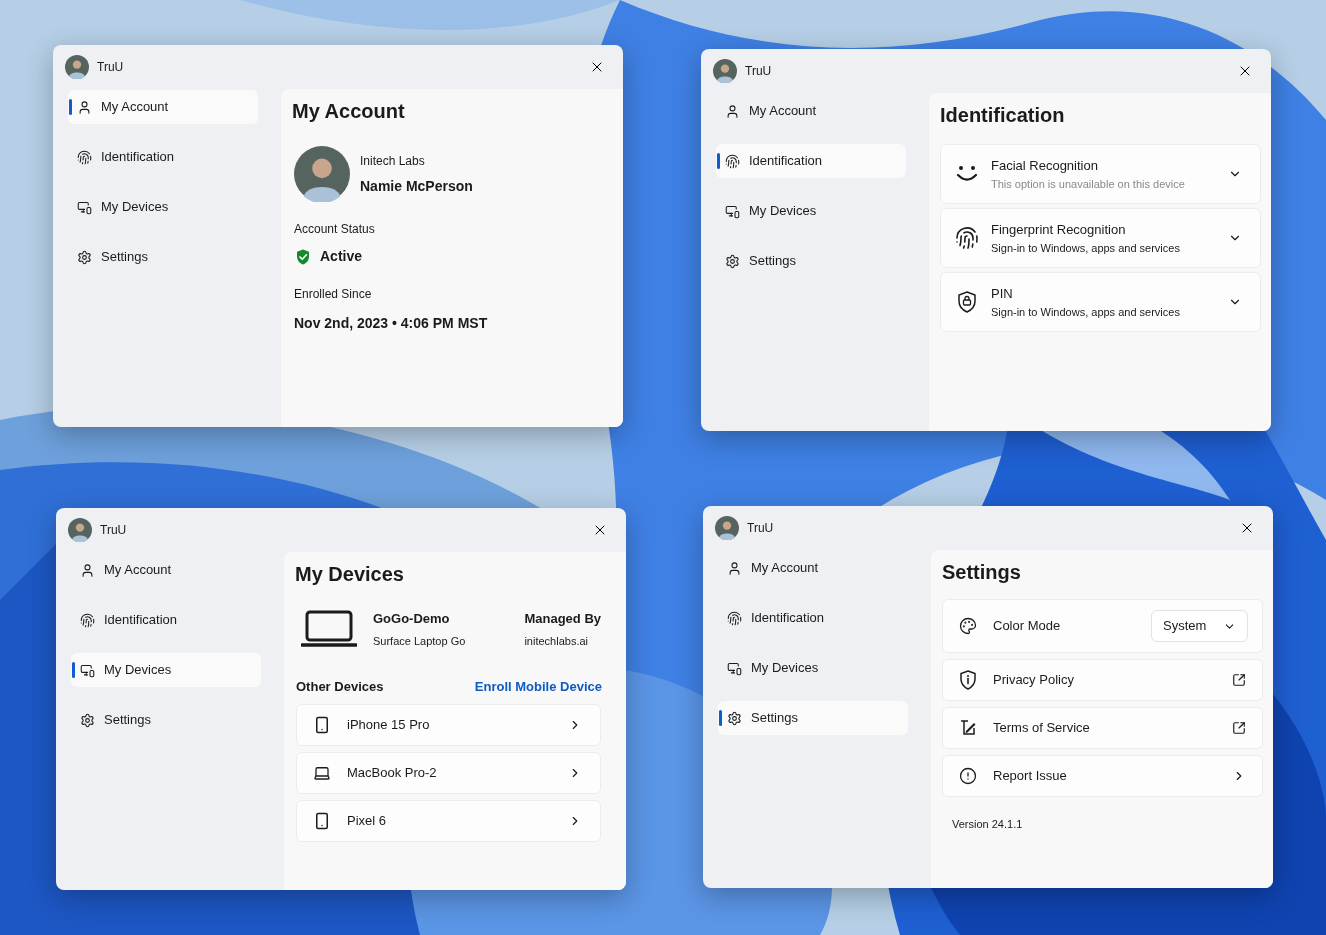 This screenshot has height=935, width=1326. I want to click on shield-lock-icon, so click(967, 302).